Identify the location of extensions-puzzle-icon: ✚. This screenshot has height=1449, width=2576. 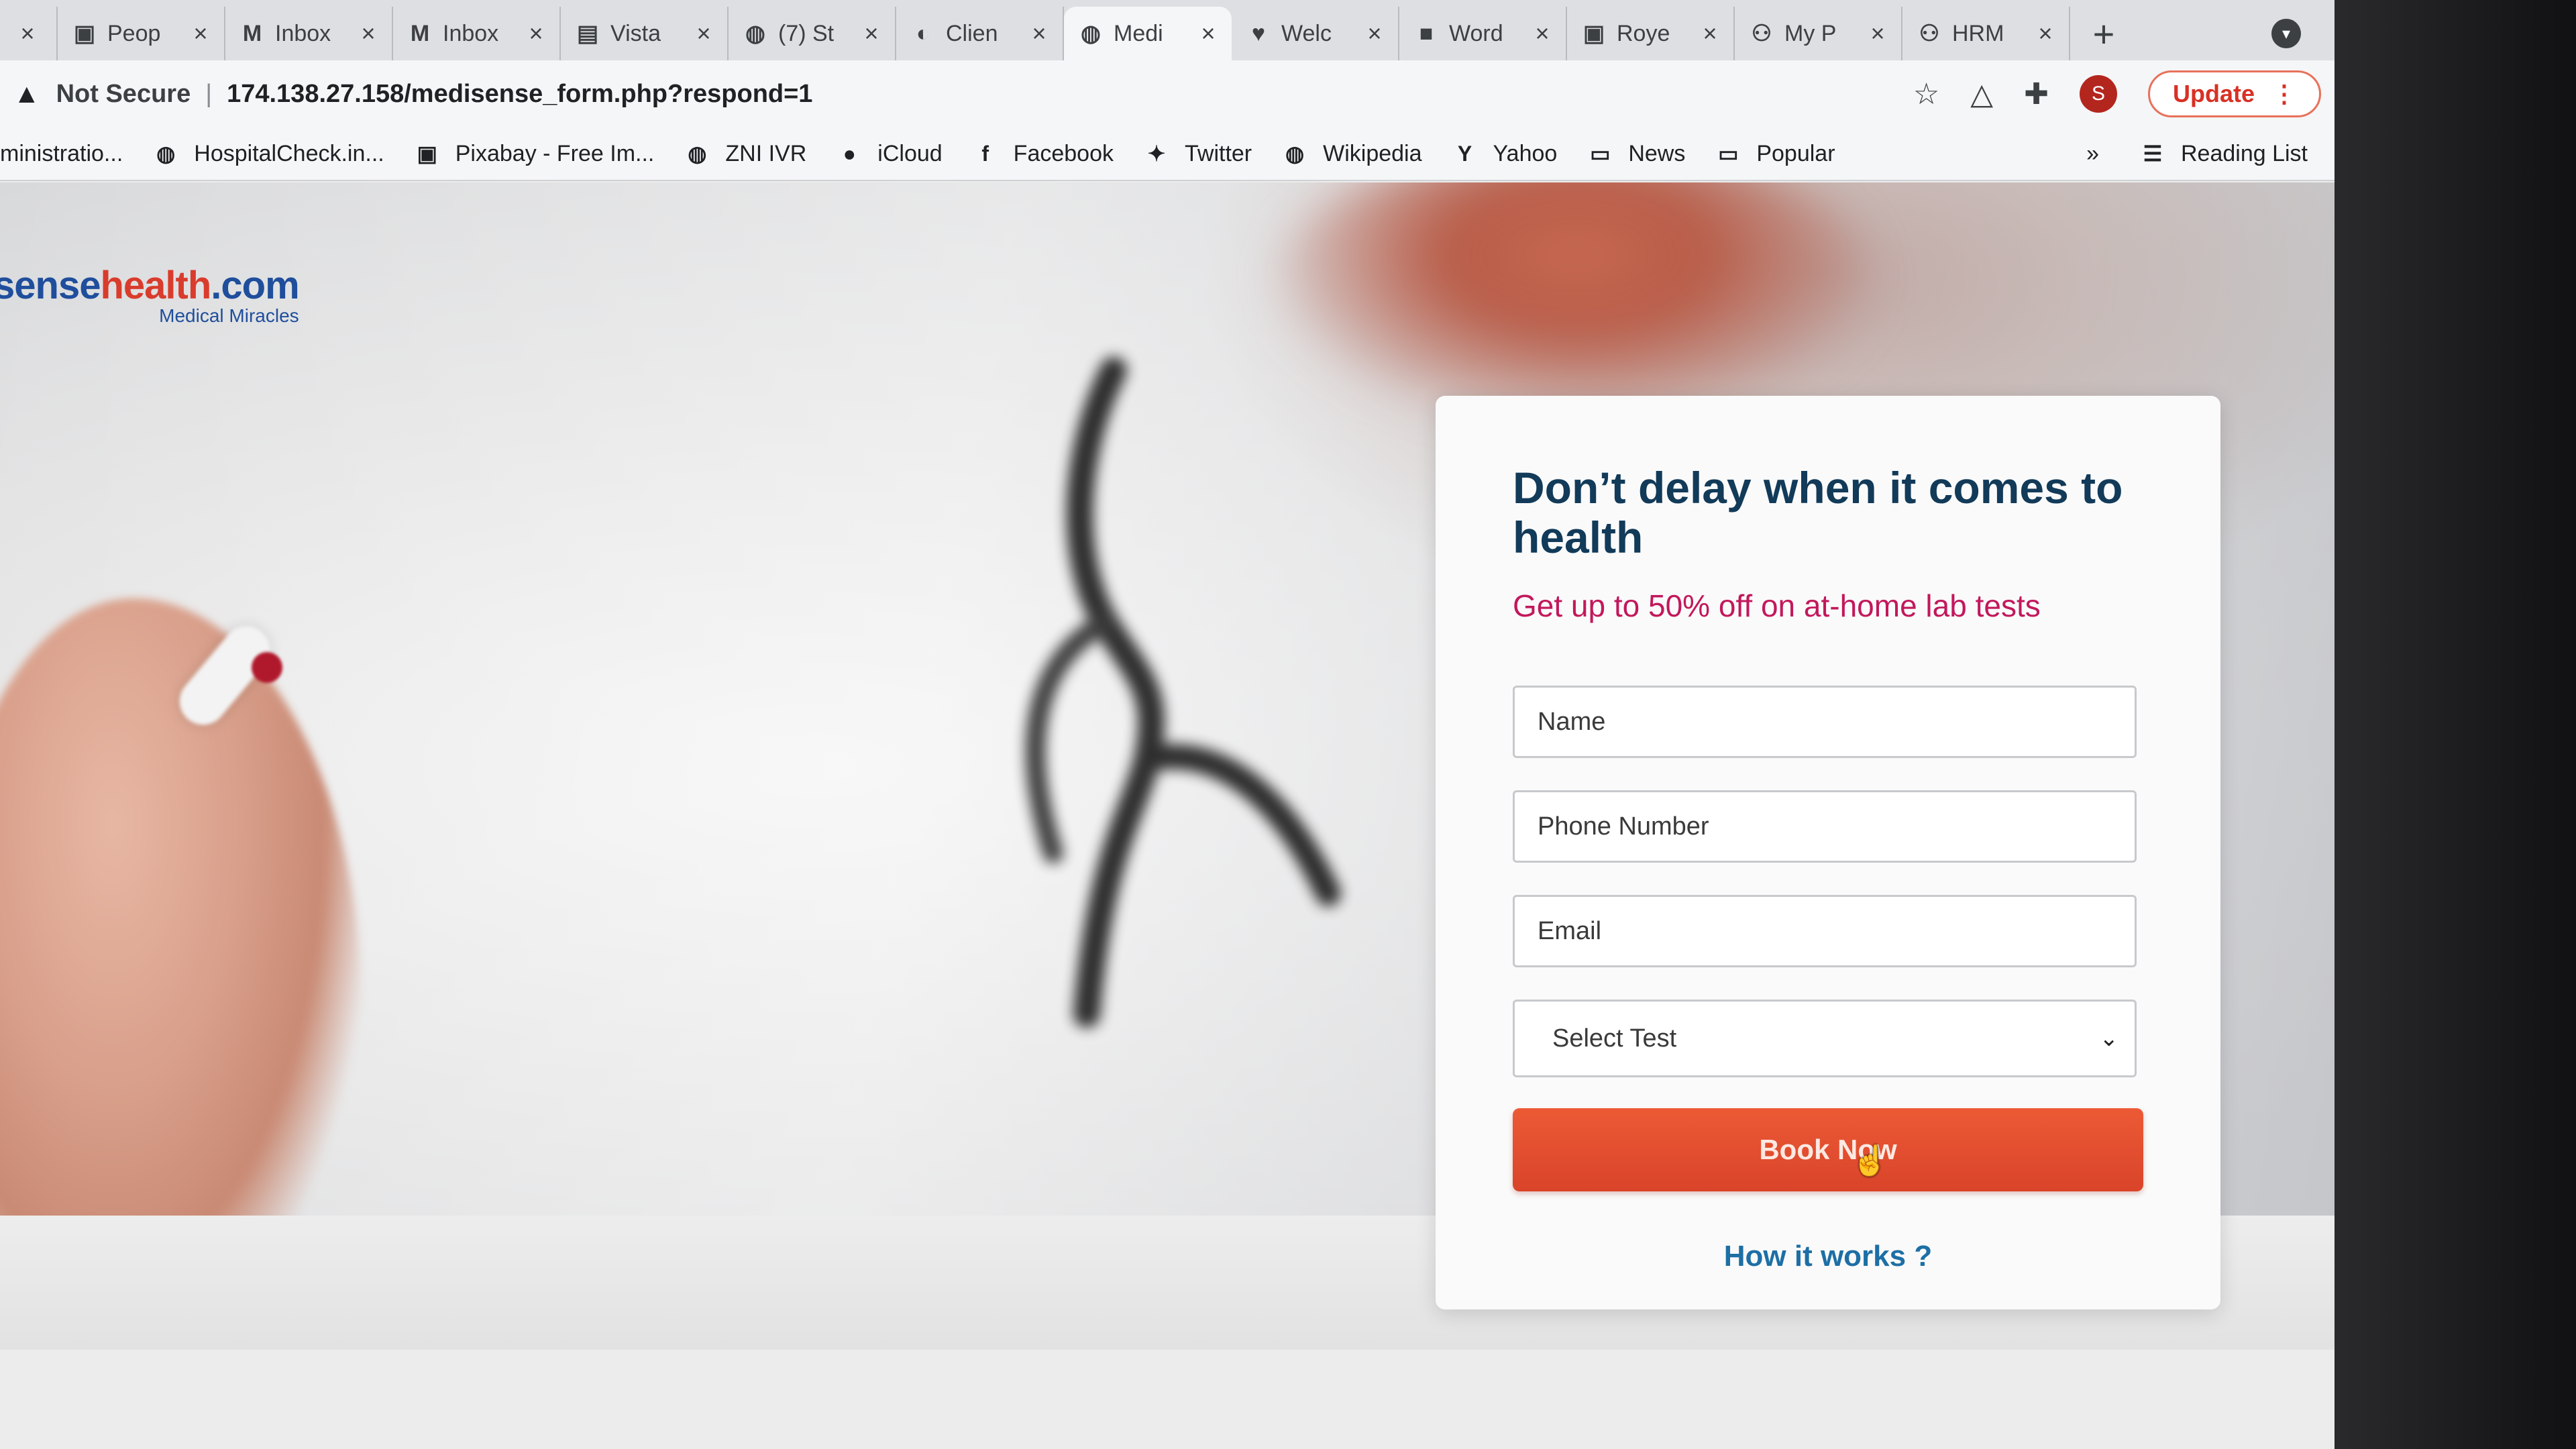
(2036, 94).